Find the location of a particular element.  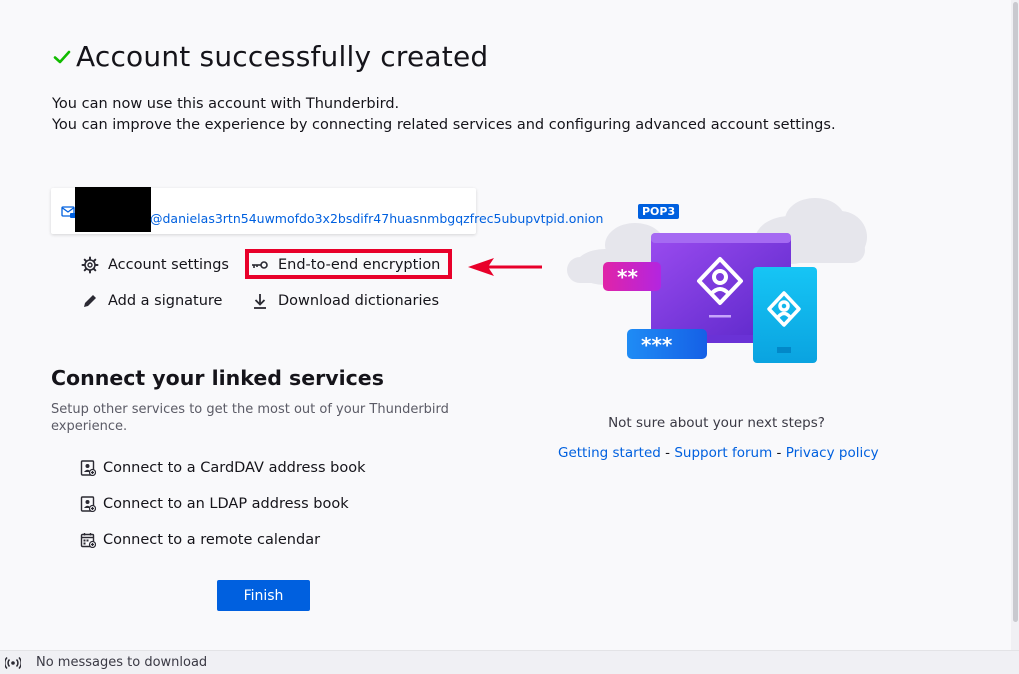

page-title: Account successfully created is located at coordinates (282, 56).